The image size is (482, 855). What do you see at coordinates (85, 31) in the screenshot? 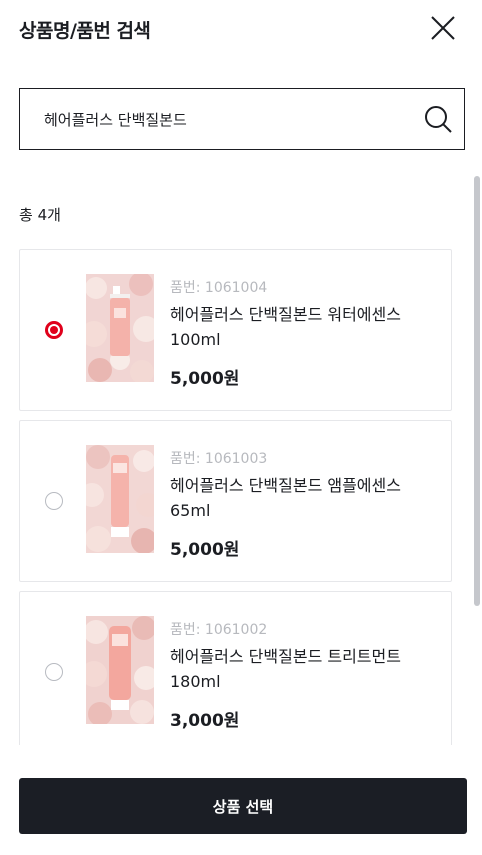
I see `page-title: 상품명/품번 검색` at bounding box center [85, 31].